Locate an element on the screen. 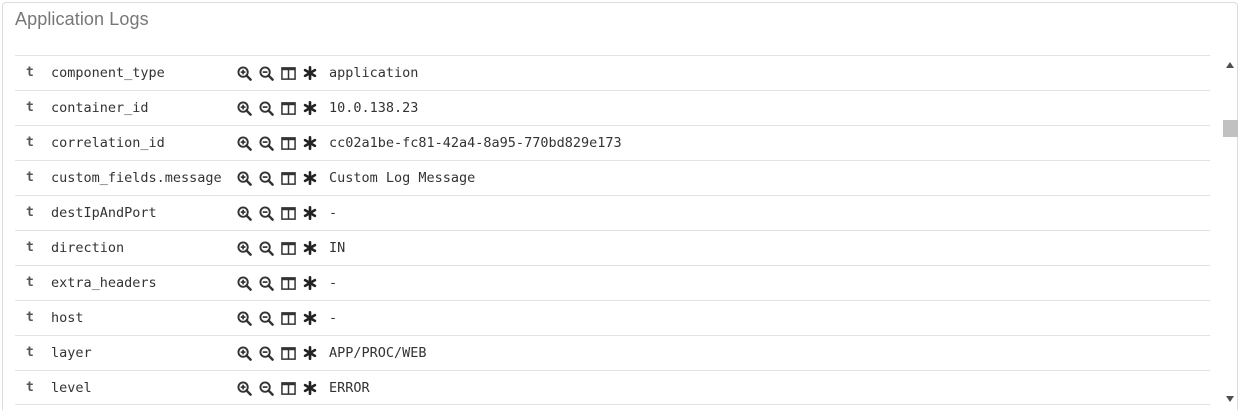  scroll-down-arrow-icon is located at coordinates (1230, 399).